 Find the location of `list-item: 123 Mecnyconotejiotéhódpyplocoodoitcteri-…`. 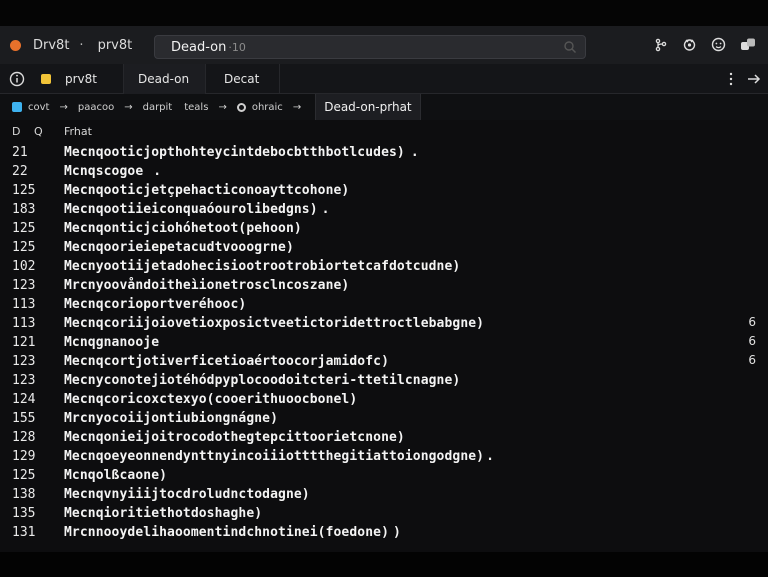

list-item: 123 Mecnyconotejiotéhódpyplocoodoitcteri-… is located at coordinates (384, 380).